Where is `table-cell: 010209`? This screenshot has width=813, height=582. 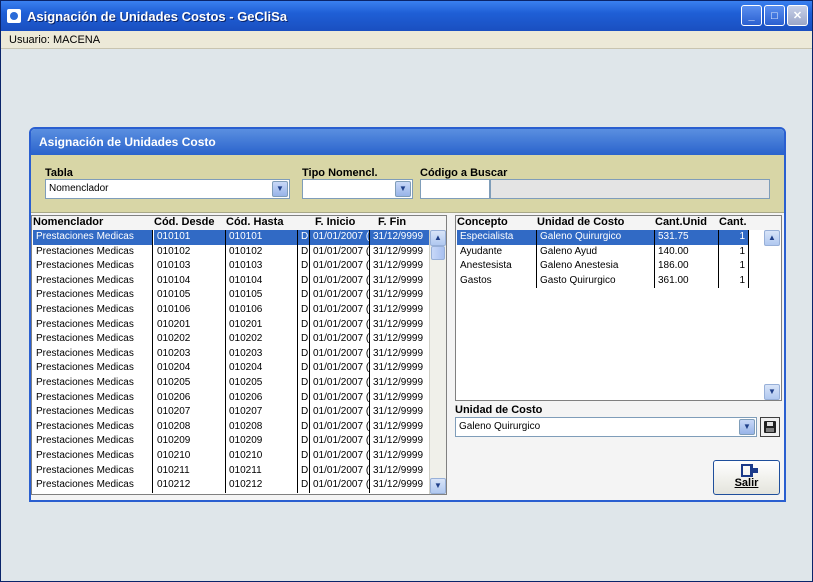 table-cell: 010209 is located at coordinates (262, 441).